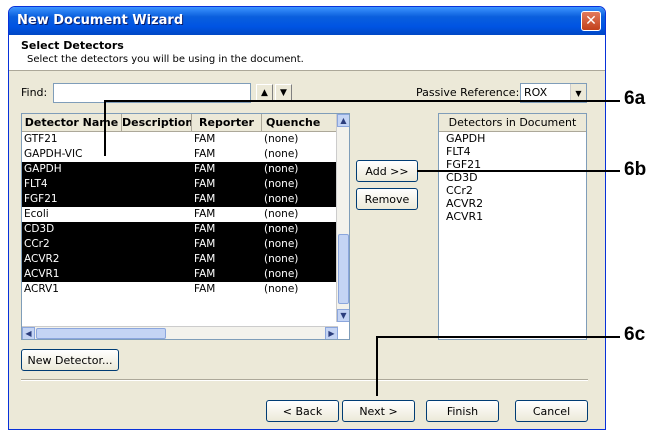  I want to click on callout-6c-vertical, so click(377, 366).